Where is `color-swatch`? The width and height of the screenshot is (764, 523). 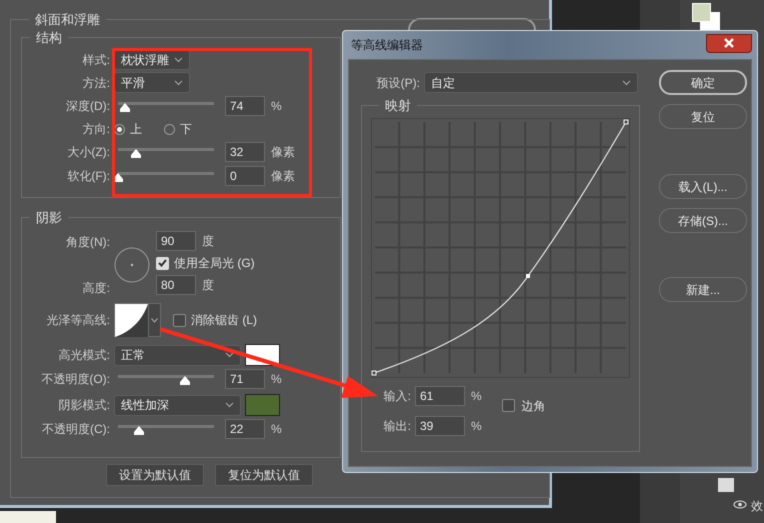
color-swatch is located at coordinates (262, 405).